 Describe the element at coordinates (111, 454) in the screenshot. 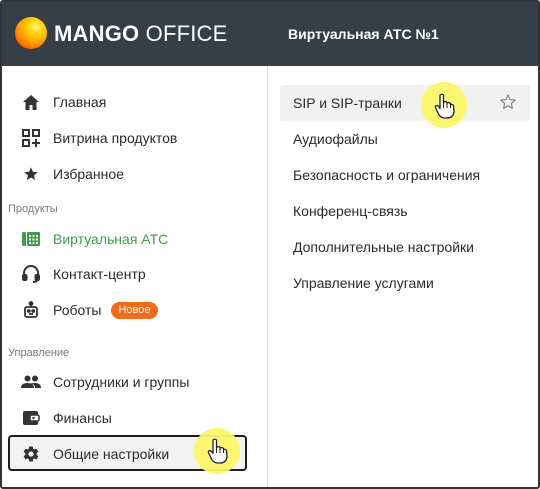

I see `sidebar-item-label: Общие настройки` at that location.